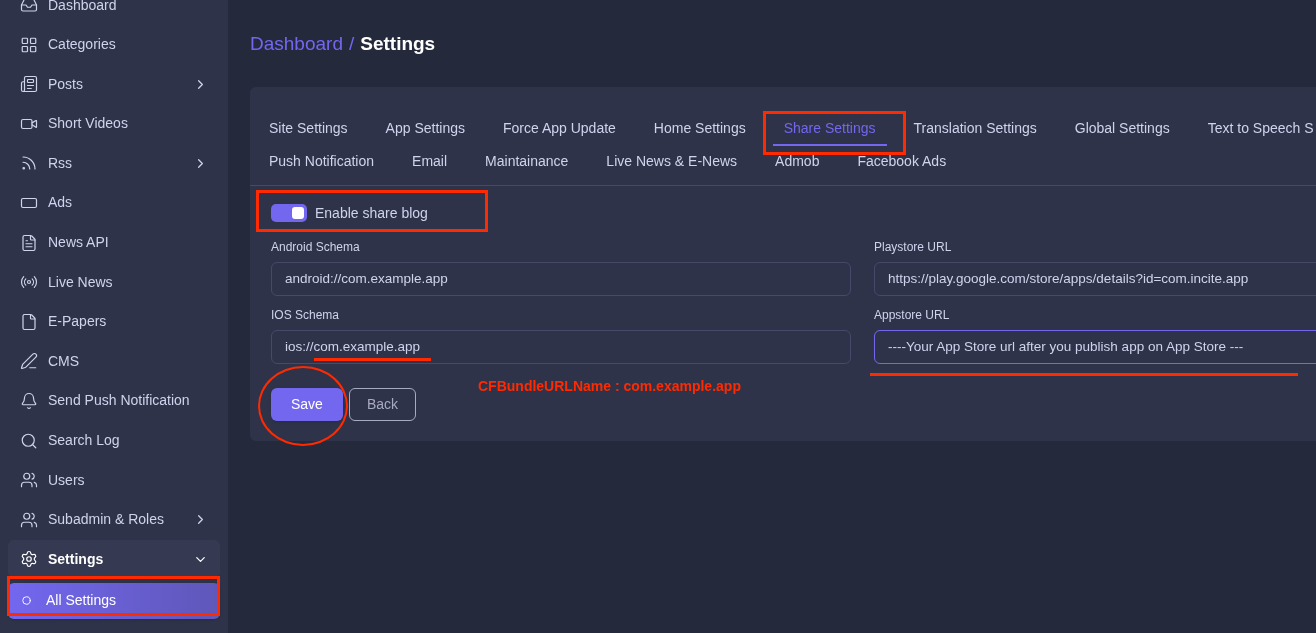 The image size is (1316, 633). What do you see at coordinates (114, 123) in the screenshot?
I see `sidebar-item: Short Videos` at bounding box center [114, 123].